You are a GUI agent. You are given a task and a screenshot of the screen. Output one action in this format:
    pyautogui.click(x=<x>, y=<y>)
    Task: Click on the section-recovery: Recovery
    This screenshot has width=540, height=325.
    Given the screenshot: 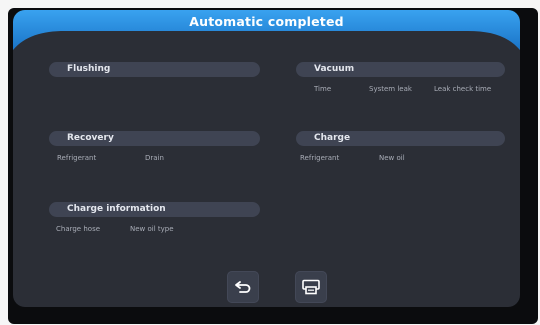 What is the action you would take?
    pyautogui.click(x=154, y=138)
    